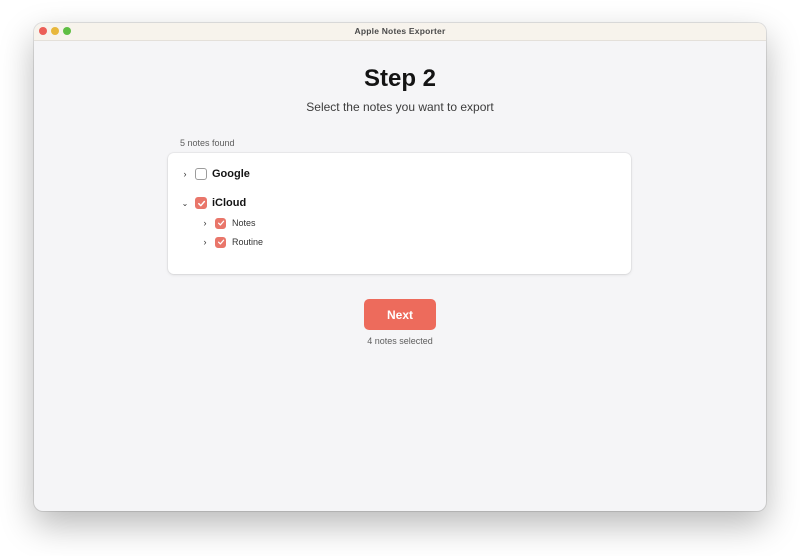 The width and height of the screenshot is (800, 556). I want to click on page-title: Step 2, so click(400, 78).